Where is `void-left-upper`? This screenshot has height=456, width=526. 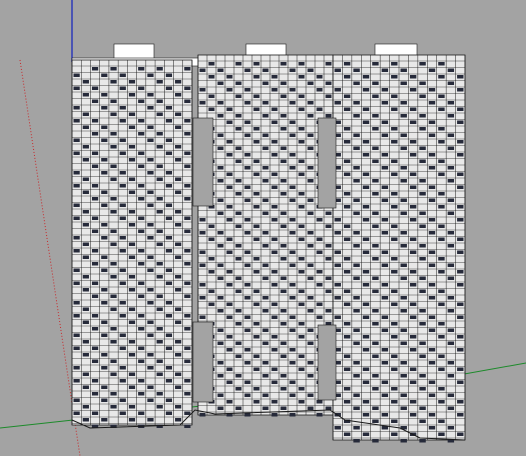
void-left-upper is located at coordinates (203, 162).